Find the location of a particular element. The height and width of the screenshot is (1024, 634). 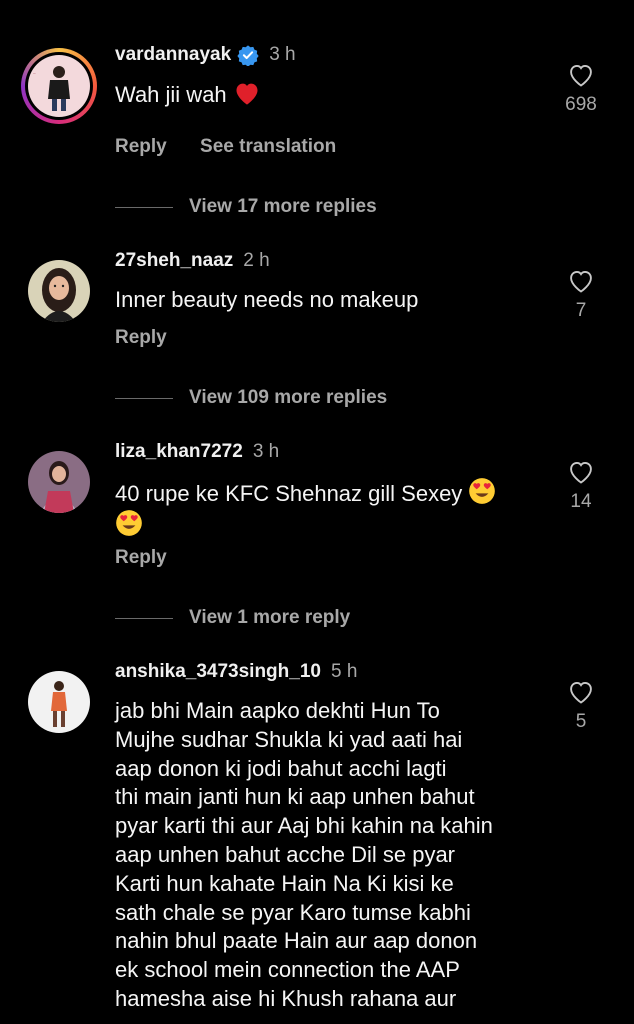

avatar: ~ is located at coordinates (59, 86).